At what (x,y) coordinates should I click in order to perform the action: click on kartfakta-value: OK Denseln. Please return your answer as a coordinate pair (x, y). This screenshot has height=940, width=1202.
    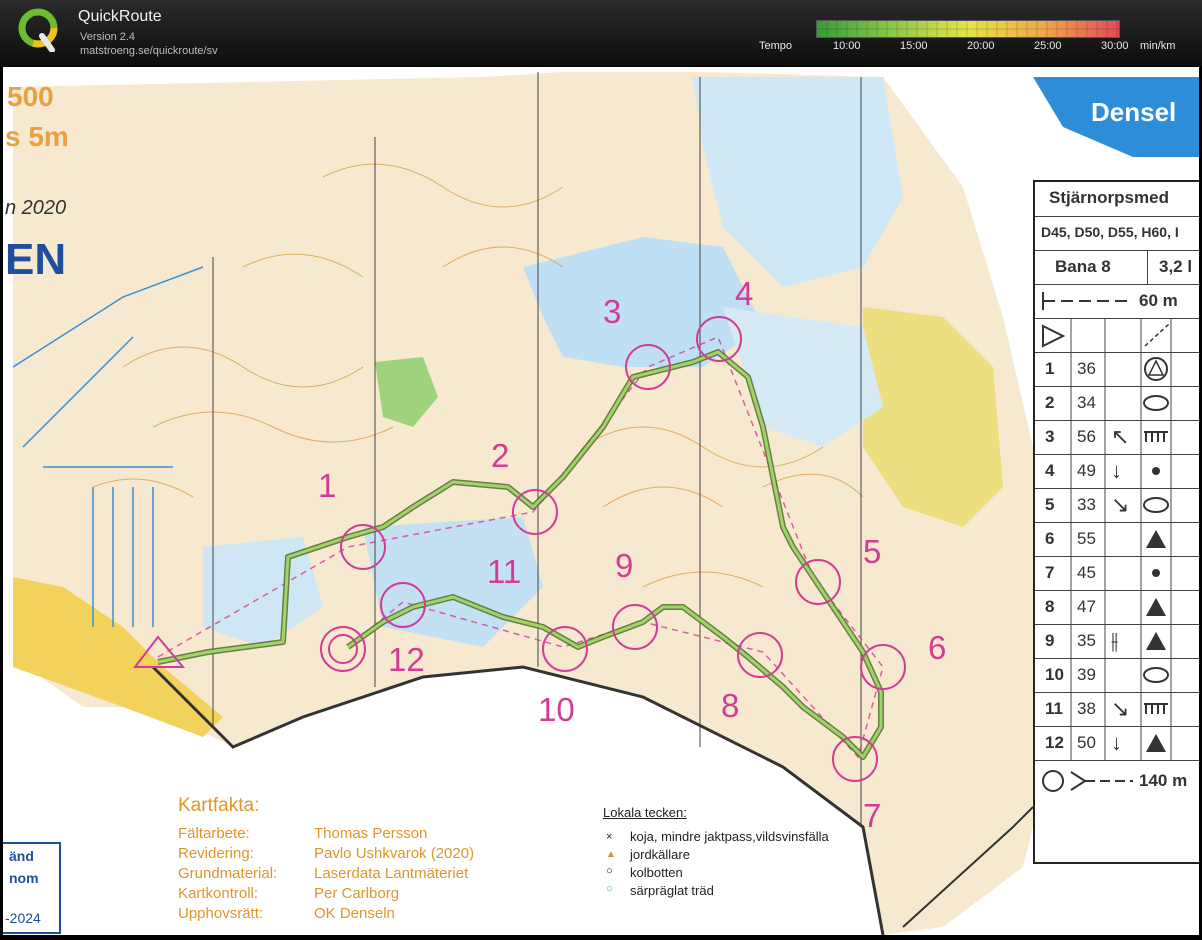
    Looking at the image, I should click on (354, 913).